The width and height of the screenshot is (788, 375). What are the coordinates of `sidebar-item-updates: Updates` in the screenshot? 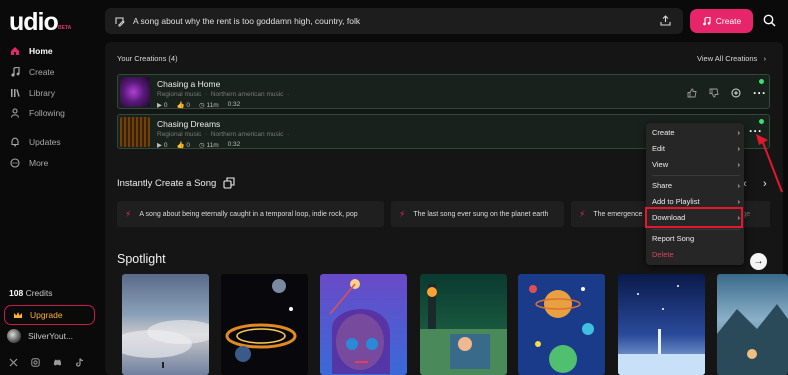 It's located at (35, 142).